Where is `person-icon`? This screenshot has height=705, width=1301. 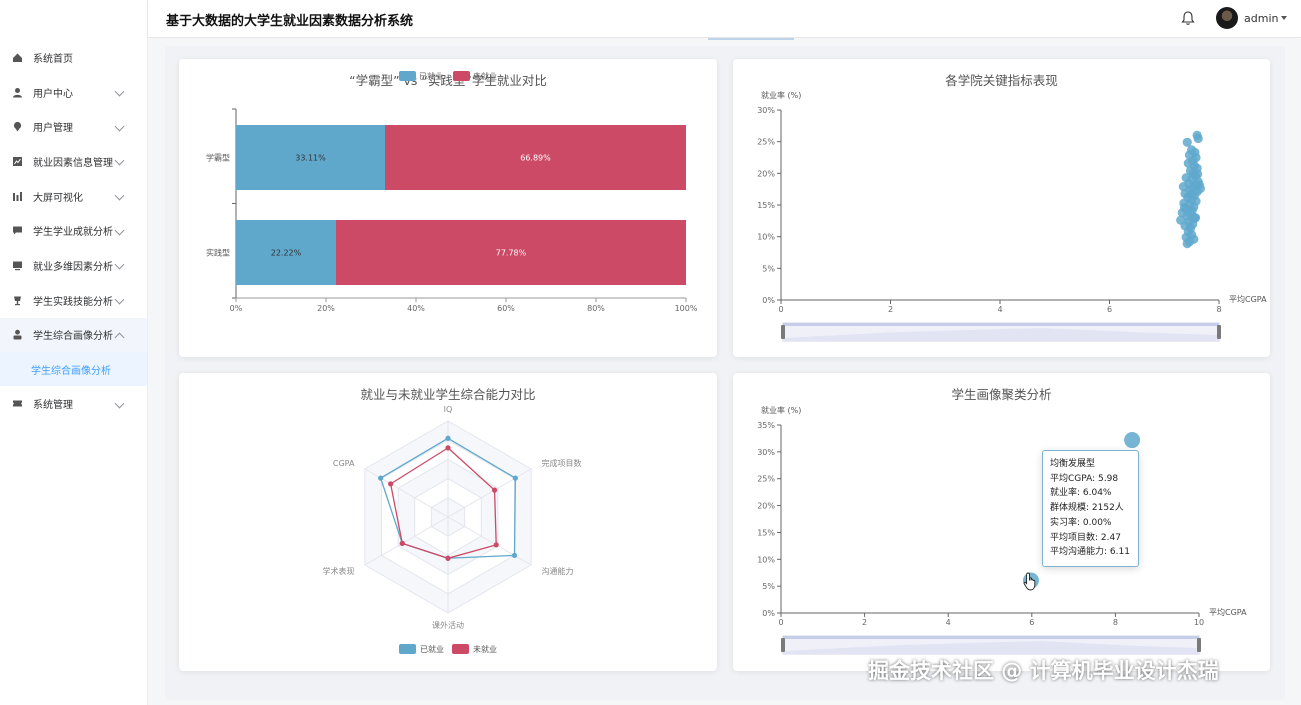 person-icon is located at coordinates (17, 334).